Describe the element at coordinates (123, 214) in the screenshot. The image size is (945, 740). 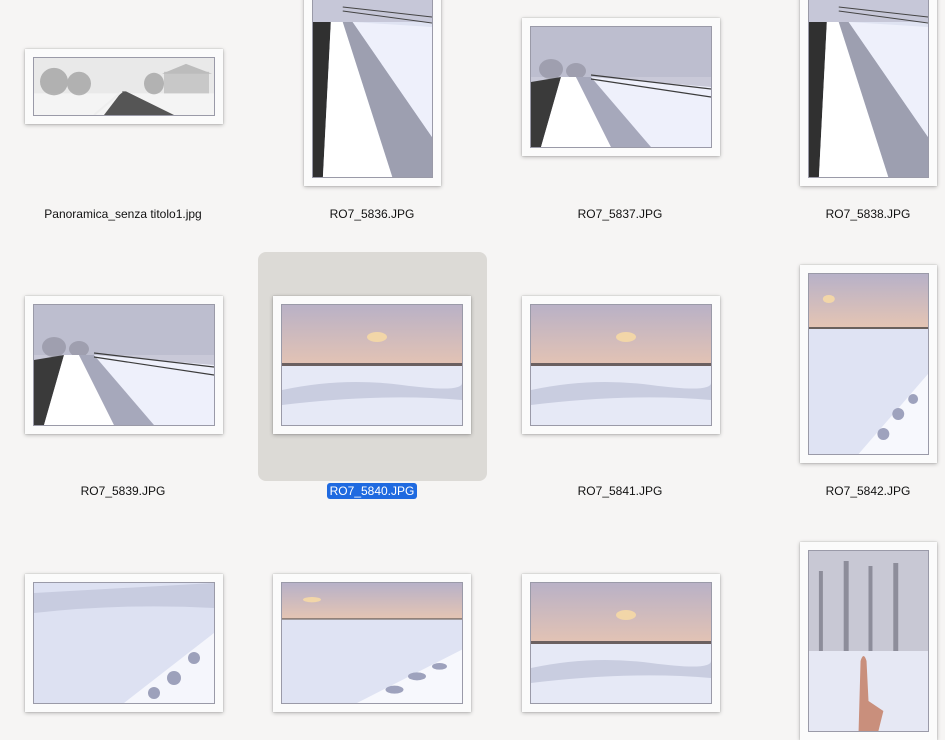
I see `file-label: Panoramica_senza titolo1.jpg` at that location.